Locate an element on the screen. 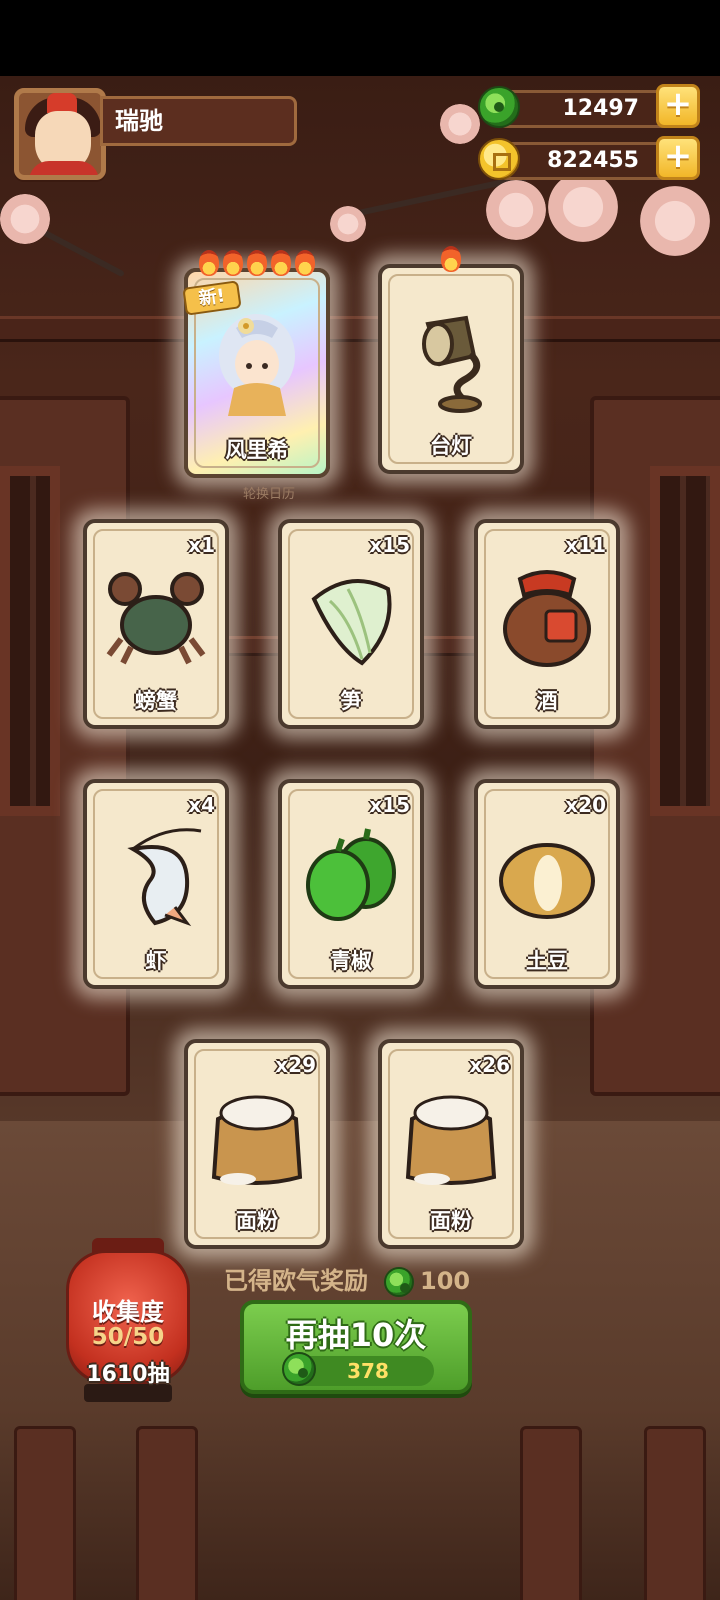 This screenshot has width=720, height=1600. gold-balance-value: 822455 is located at coordinates (593, 160).